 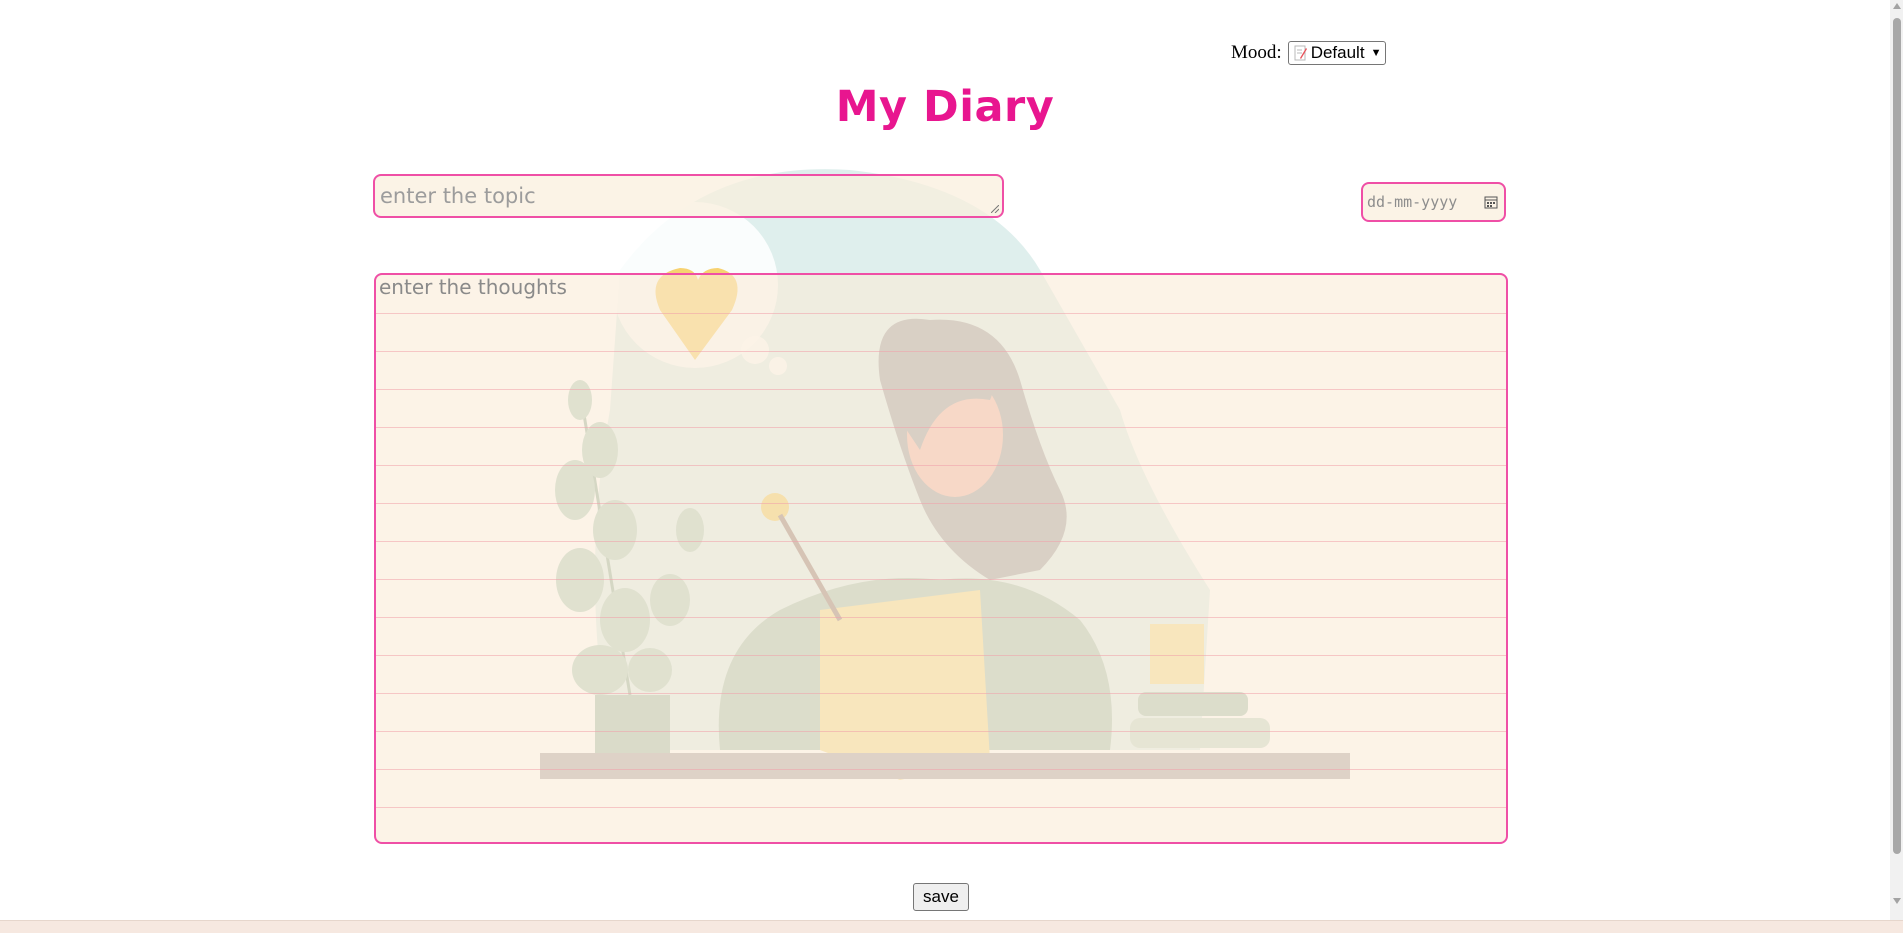 What do you see at coordinates (1376, 53) in the screenshot?
I see `chevron-down-icon: ▼` at bounding box center [1376, 53].